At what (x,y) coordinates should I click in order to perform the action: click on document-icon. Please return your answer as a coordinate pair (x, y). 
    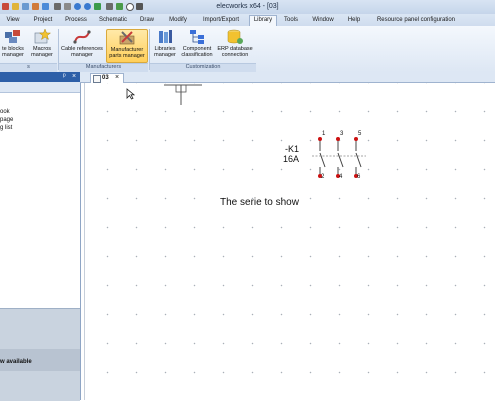
    Looking at the image, I should click on (97, 79).